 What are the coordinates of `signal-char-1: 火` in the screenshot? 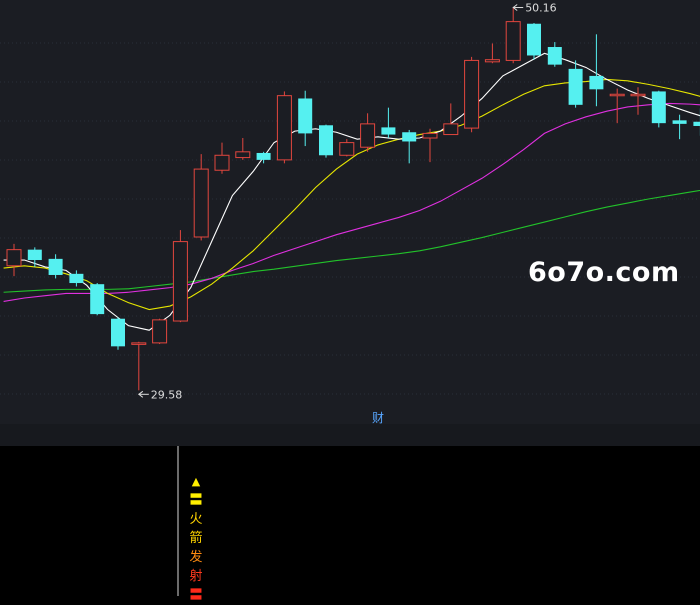 It's located at (196, 519).